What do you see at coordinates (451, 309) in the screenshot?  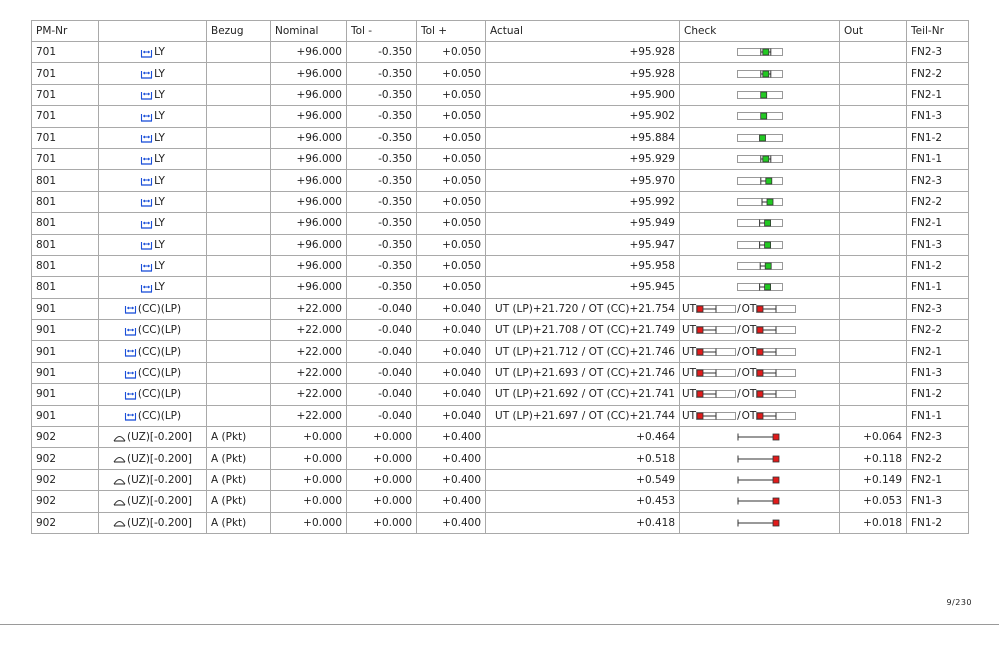 I see `cell-tol-plus: +0.040` at bounding box center [451, 309].